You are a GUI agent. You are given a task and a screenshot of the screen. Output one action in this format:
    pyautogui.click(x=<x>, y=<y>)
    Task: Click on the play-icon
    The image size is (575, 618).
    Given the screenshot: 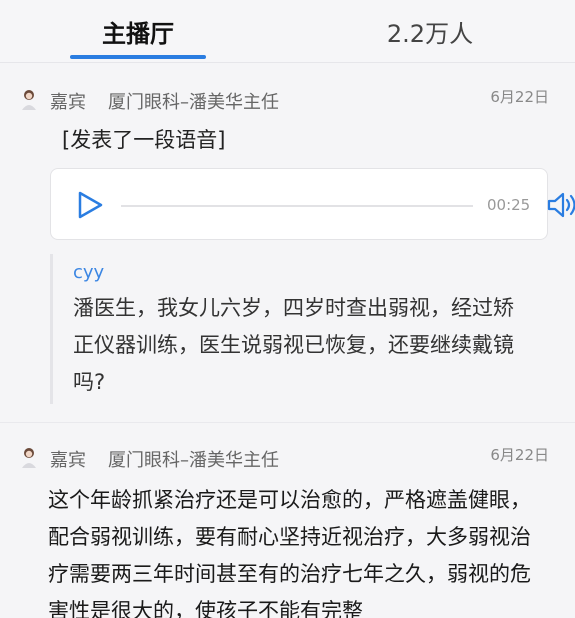 What is the action you would take?
    pyautogui.click(x=90, y=205)
    